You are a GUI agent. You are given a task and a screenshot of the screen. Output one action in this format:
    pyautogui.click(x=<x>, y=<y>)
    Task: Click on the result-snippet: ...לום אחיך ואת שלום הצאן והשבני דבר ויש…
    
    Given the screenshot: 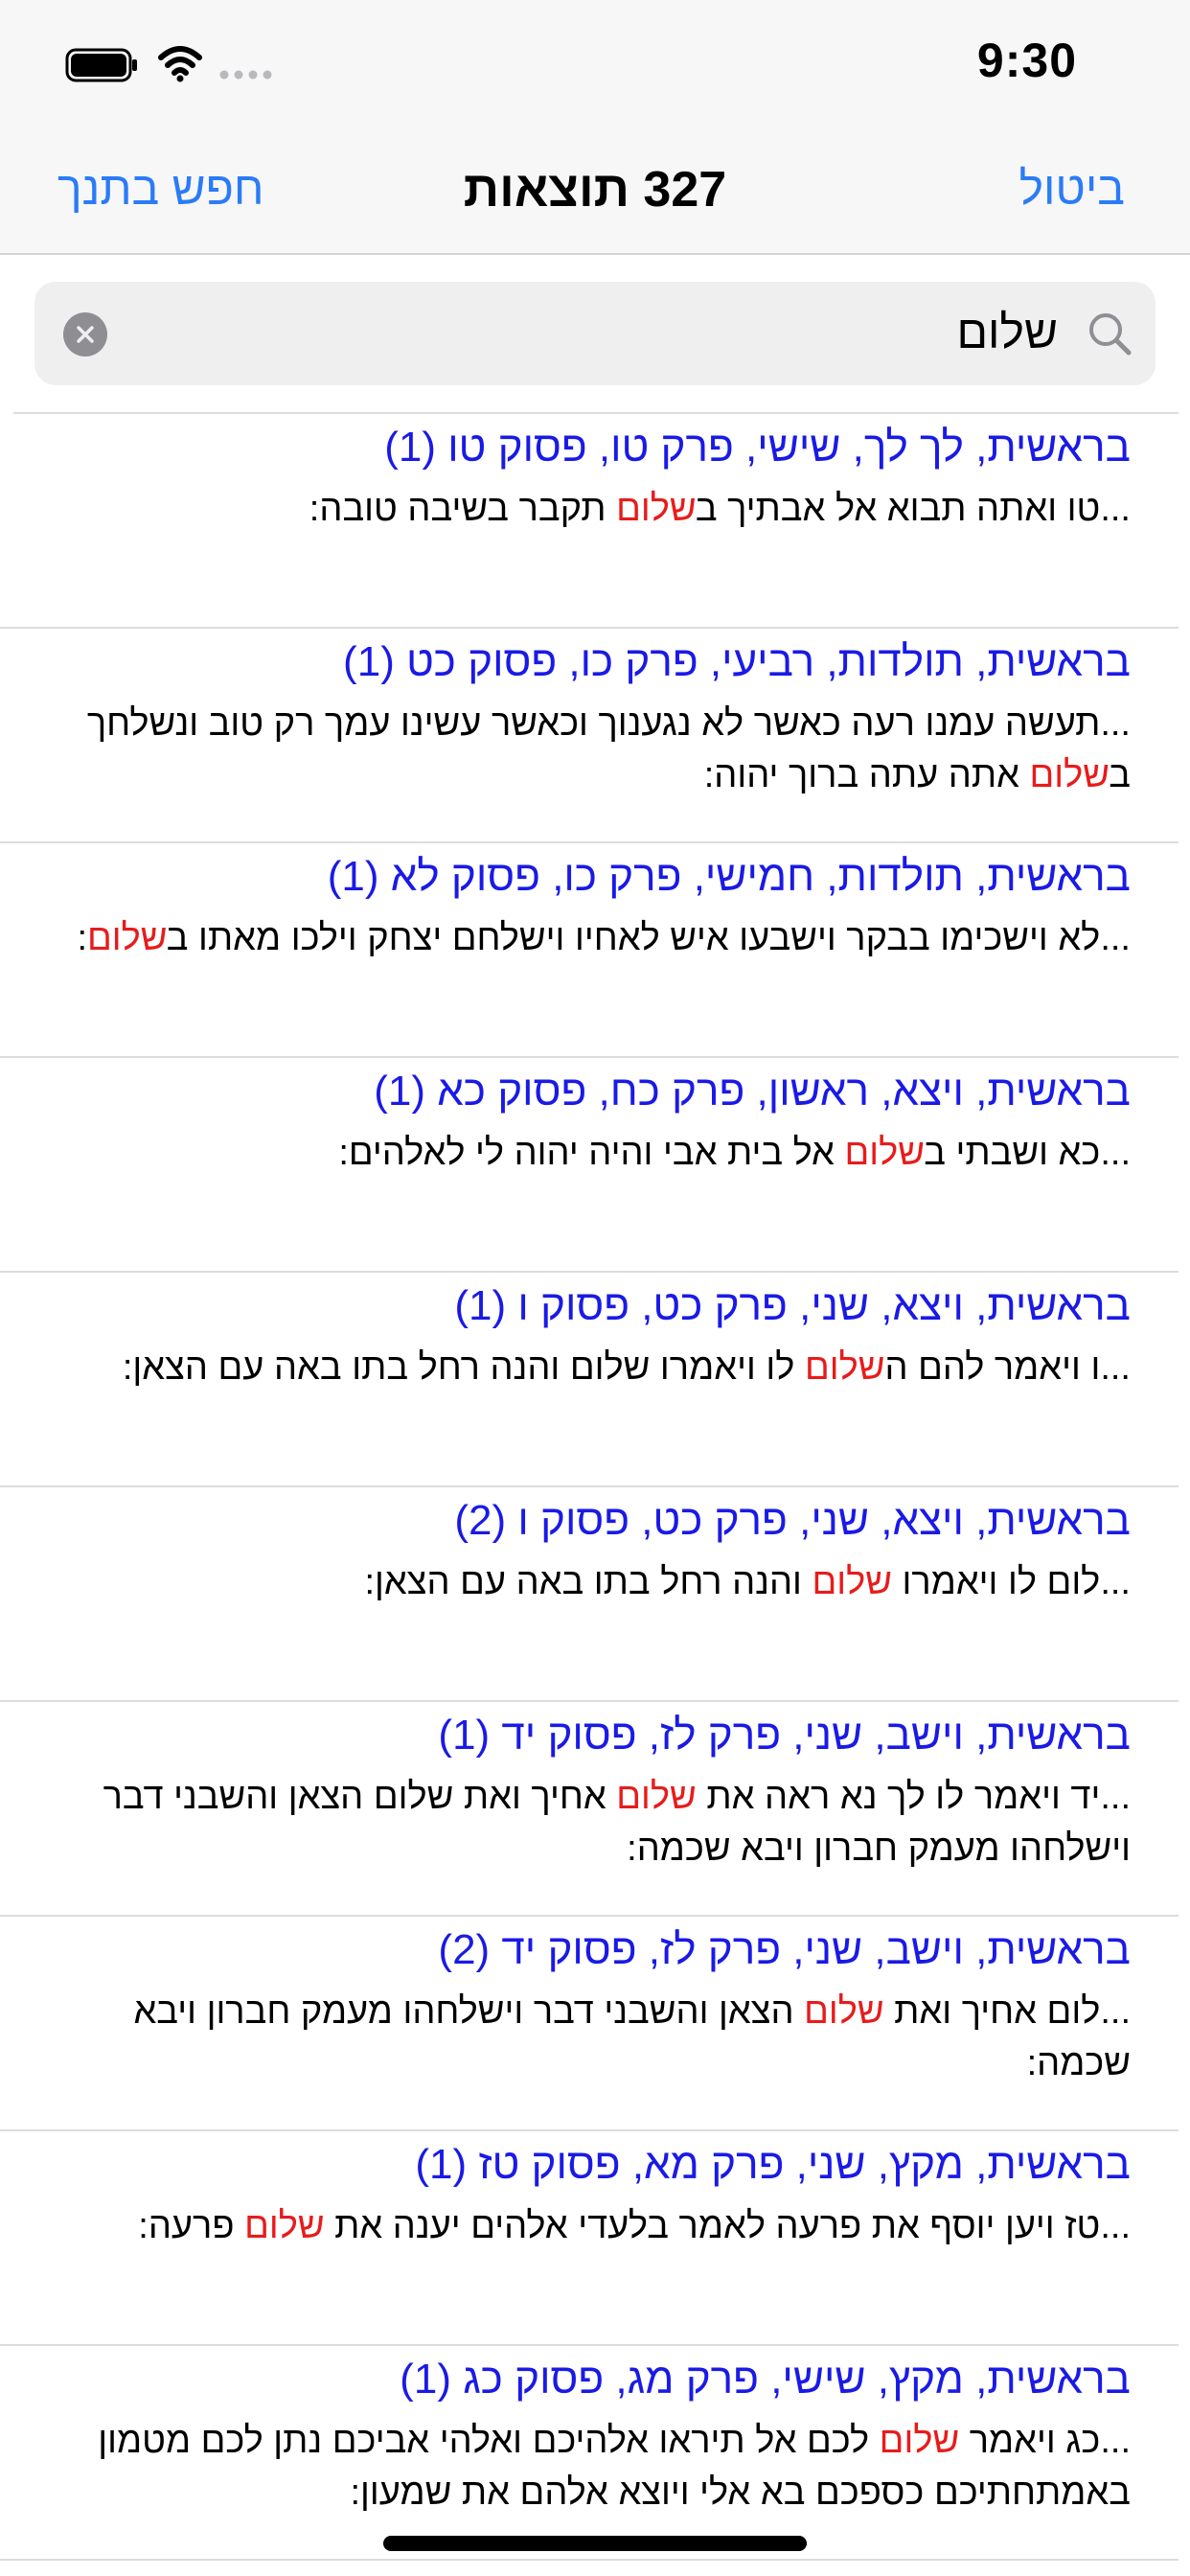 What is the action you would take?
    pyautogui.click(x=590, y=2037)
    